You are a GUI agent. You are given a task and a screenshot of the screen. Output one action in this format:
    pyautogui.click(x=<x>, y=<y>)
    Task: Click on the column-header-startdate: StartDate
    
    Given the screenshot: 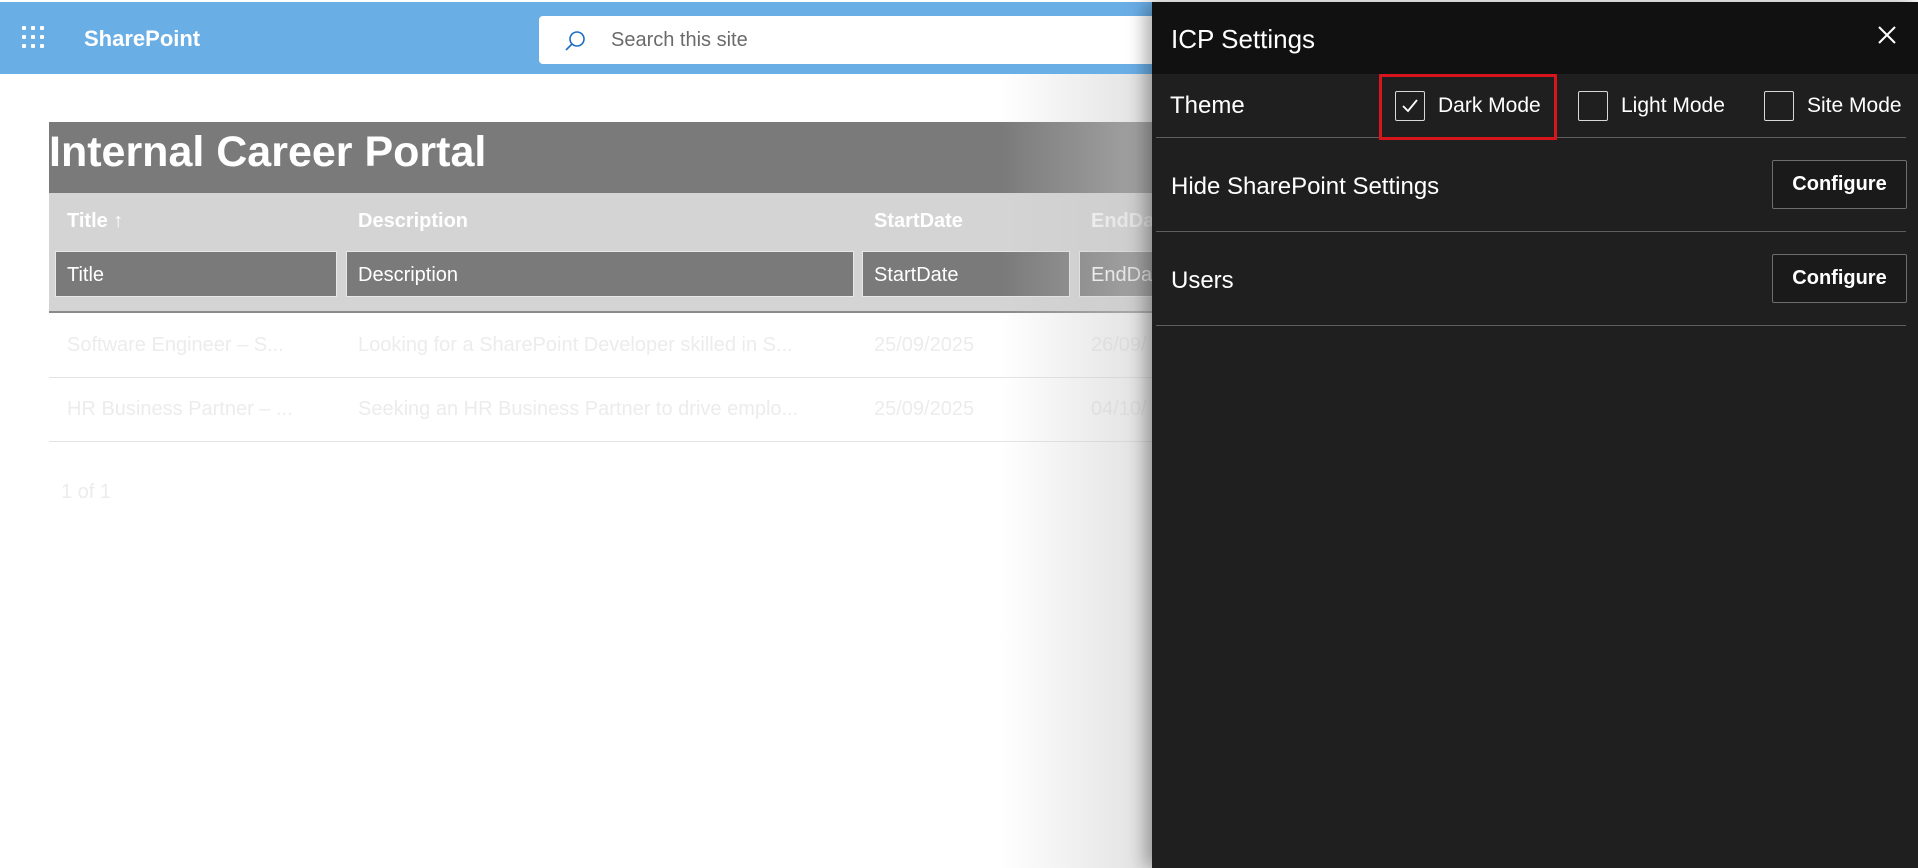 What is the action you would take?
    pyautogui.click(x=918, y=221)
    